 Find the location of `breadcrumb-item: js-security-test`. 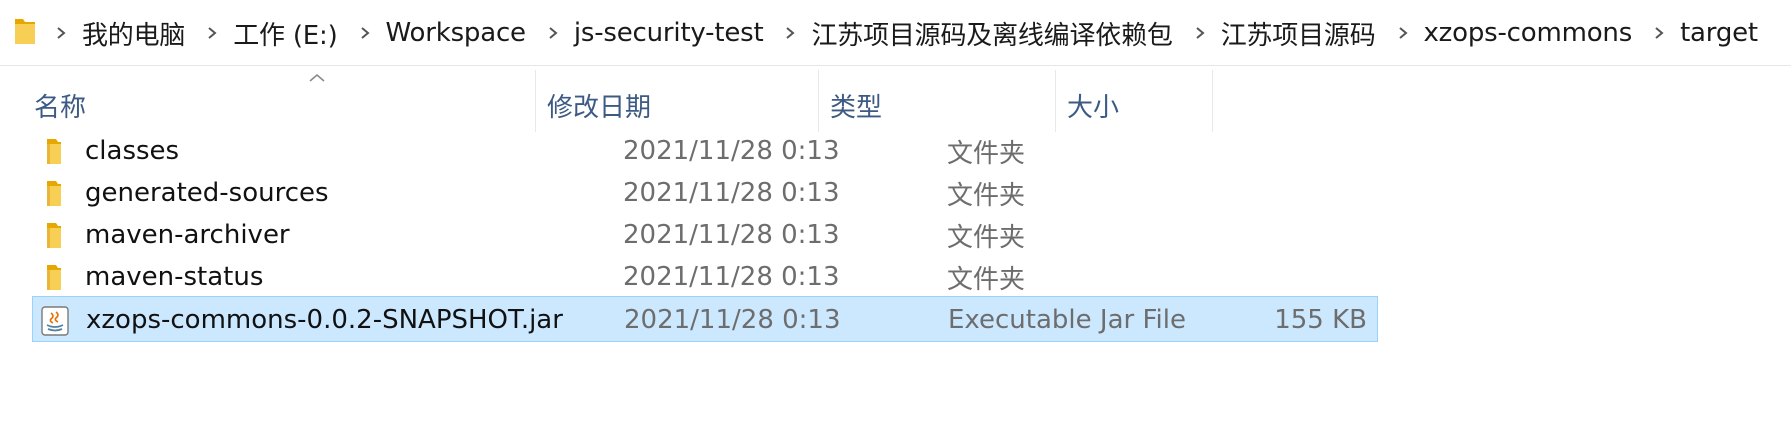

breadcrumb-item: js-security-test is located at coordinates (671, 33).